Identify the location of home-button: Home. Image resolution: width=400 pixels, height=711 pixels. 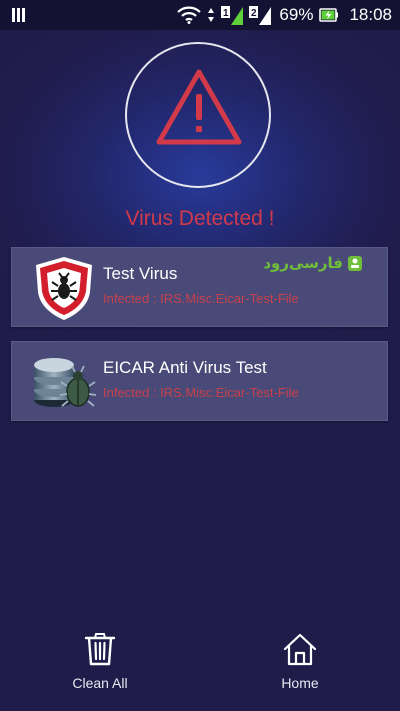
(300, 664).